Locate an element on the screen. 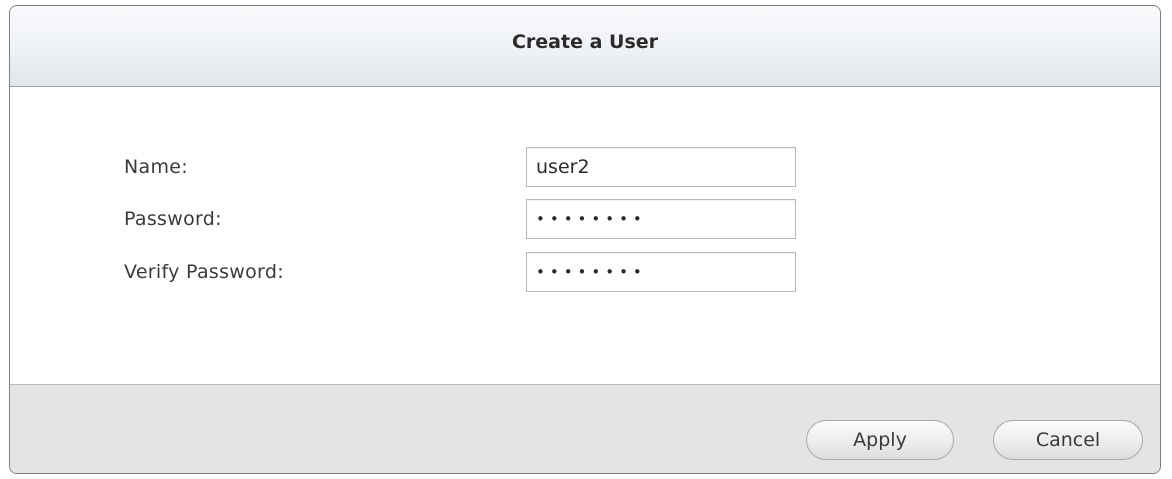 This screenshot has height=479, width=1172. verify-password-row: Verify Password: is located at coordinates (585, 272).